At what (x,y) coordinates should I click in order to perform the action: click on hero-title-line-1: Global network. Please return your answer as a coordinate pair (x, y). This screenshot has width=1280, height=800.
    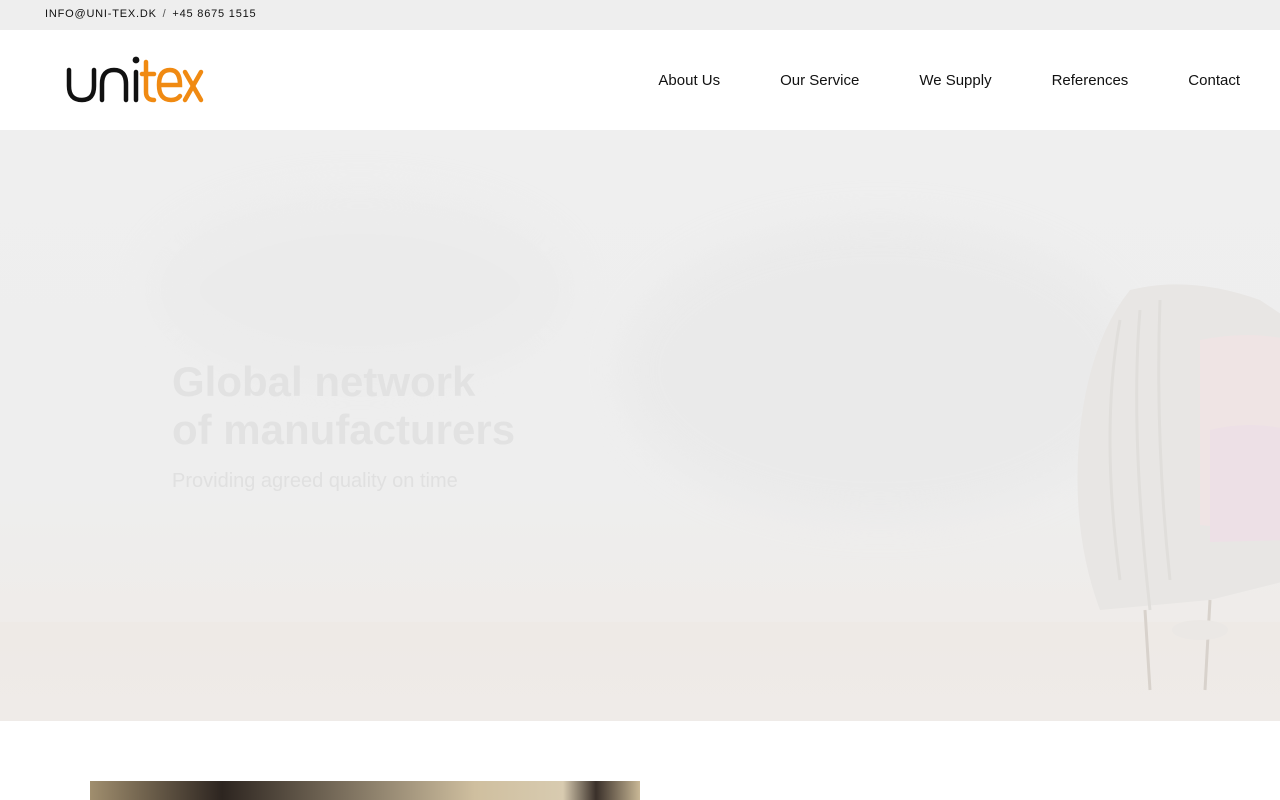
    Looking at the image, I should click on (324, 381).